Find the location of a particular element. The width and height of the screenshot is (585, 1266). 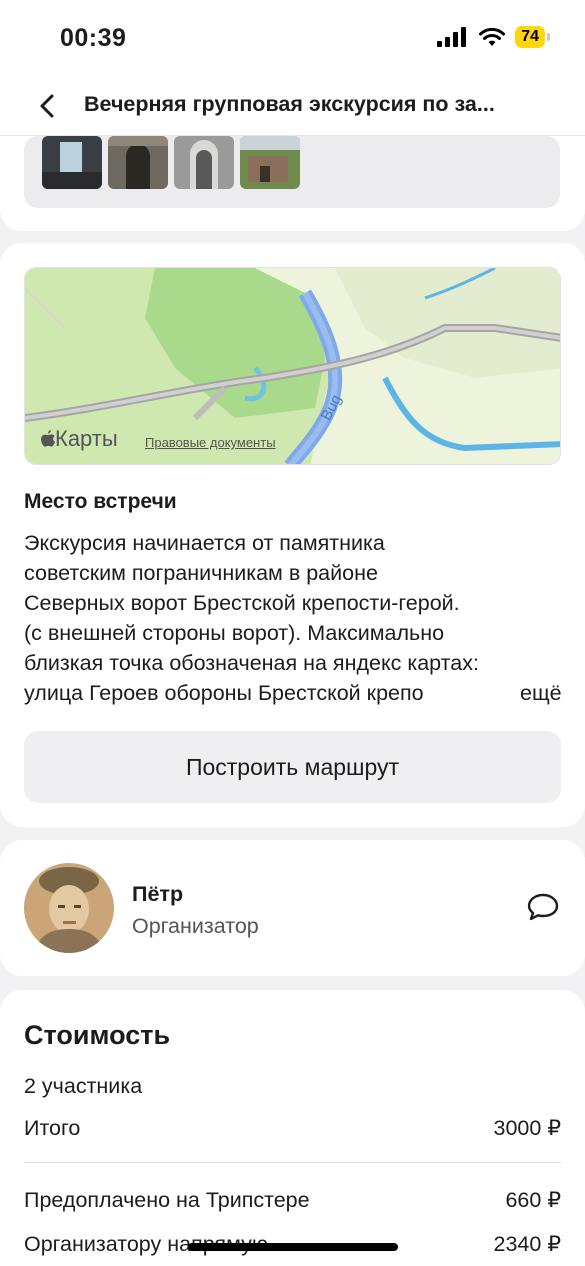

meeting-point-title: Место встречи is located at coordinates (100, 501).